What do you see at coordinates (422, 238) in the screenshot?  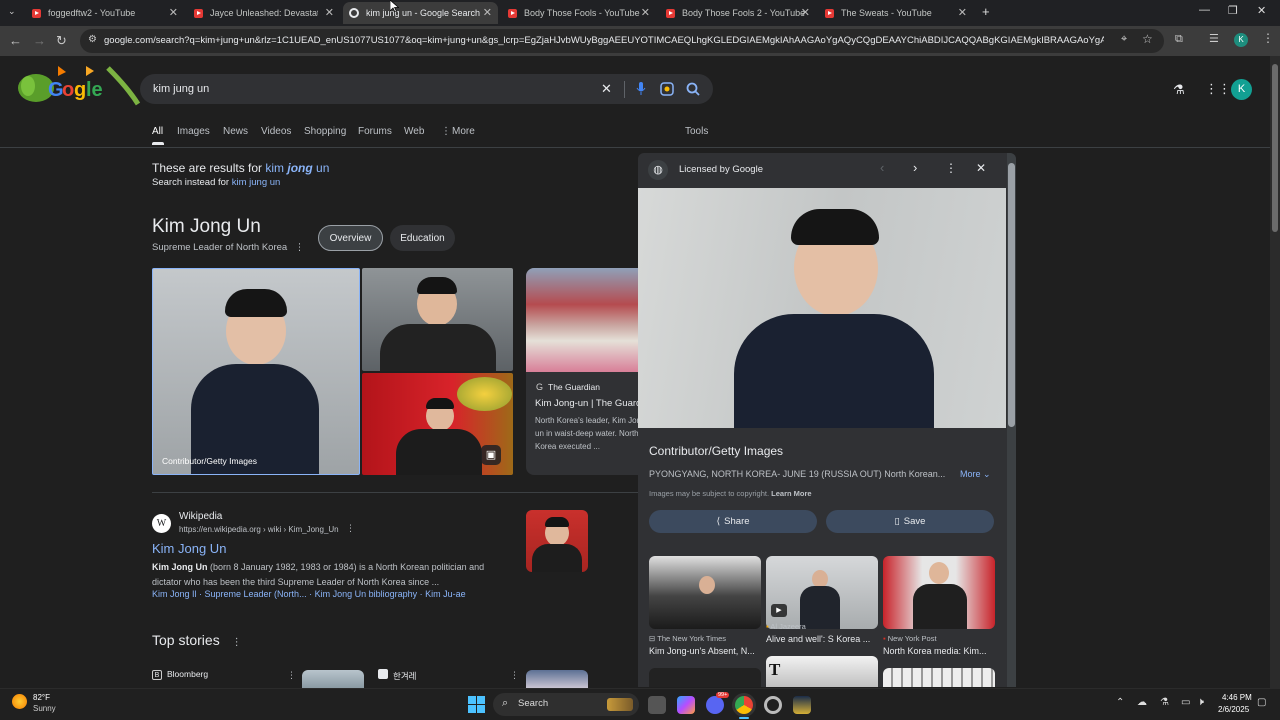 I see `chip-education: Education` at bounding box center [422, 238].